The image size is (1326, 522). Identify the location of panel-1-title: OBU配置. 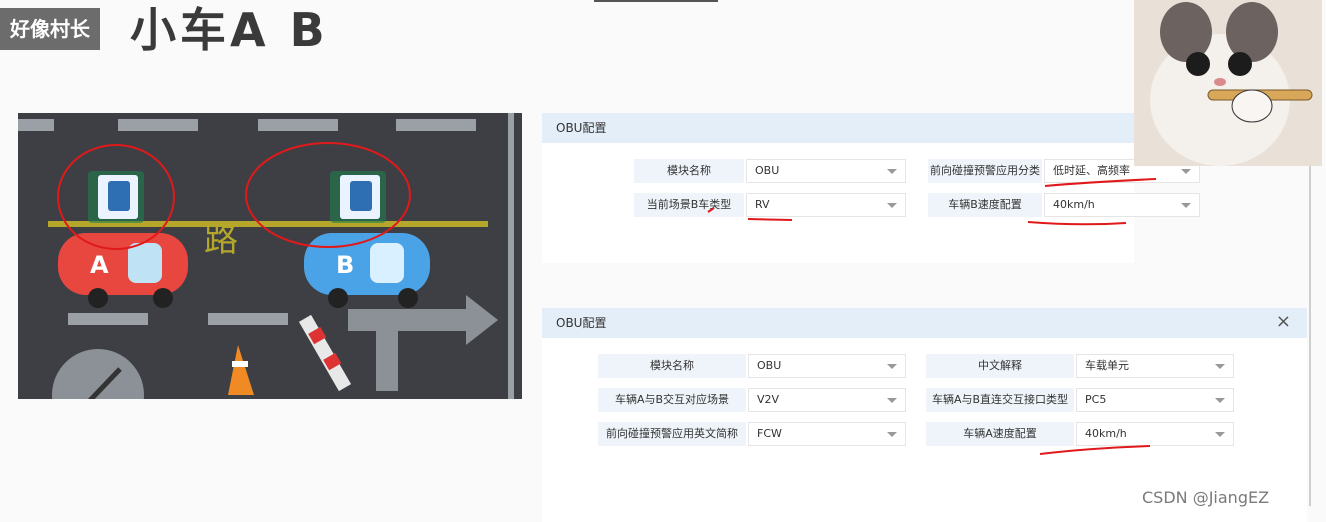
(838, 128).